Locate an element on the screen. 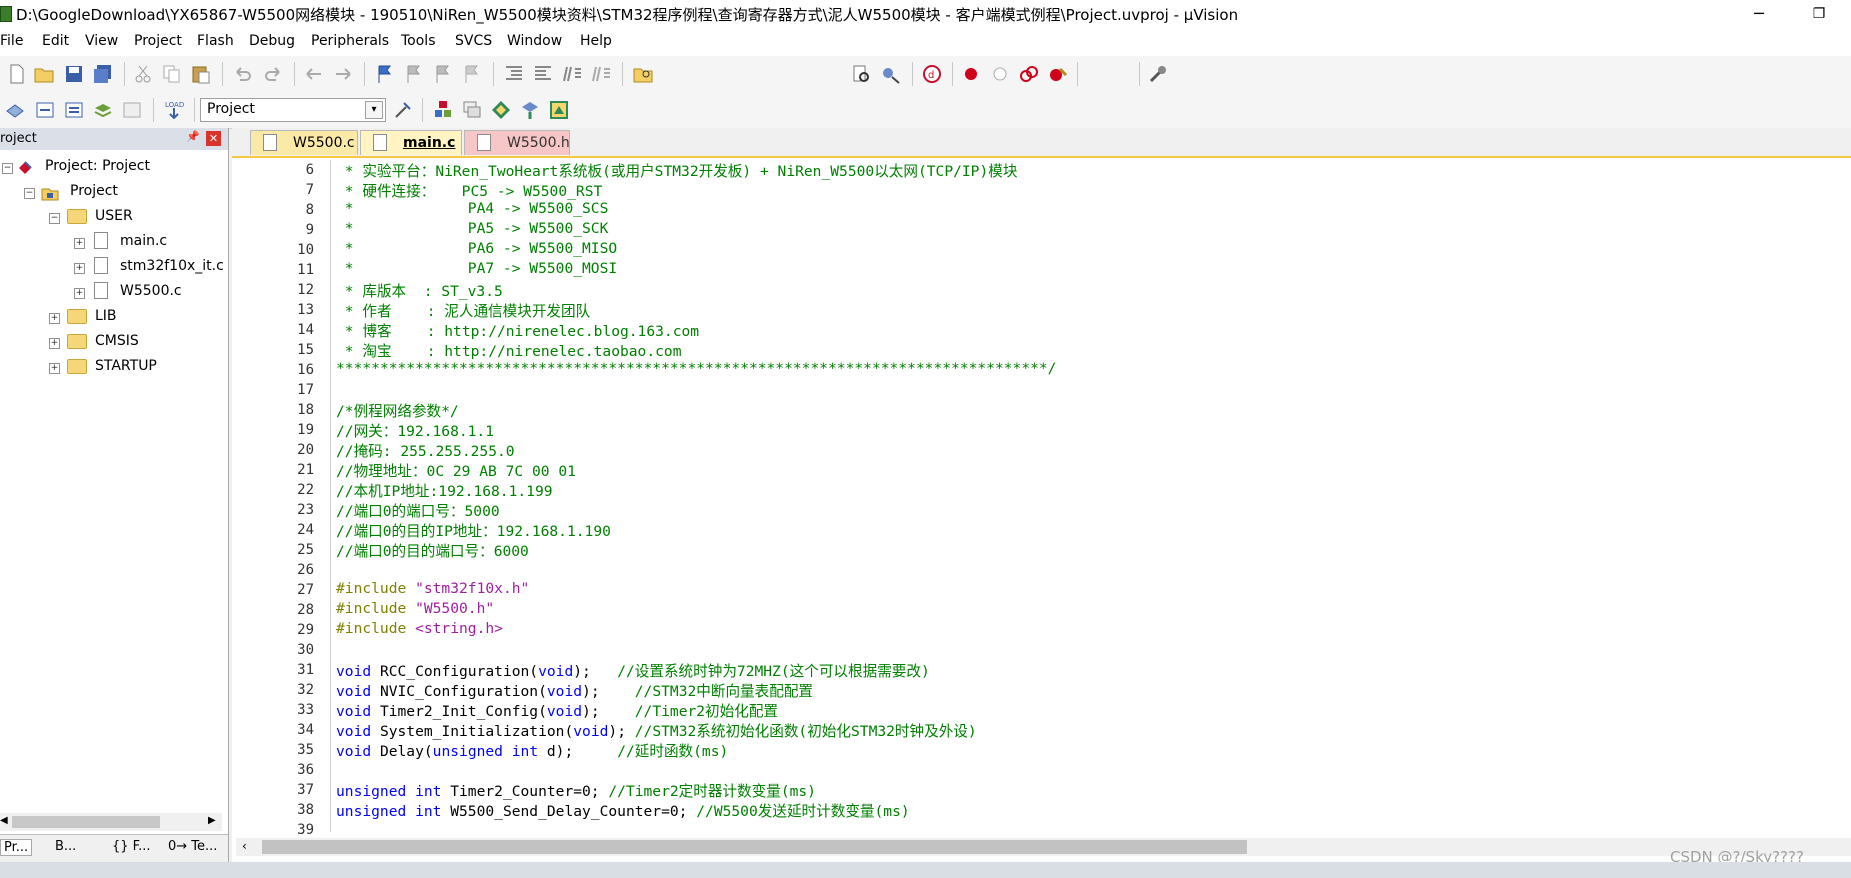  code-token: d); is located at coordinates (578, 751).